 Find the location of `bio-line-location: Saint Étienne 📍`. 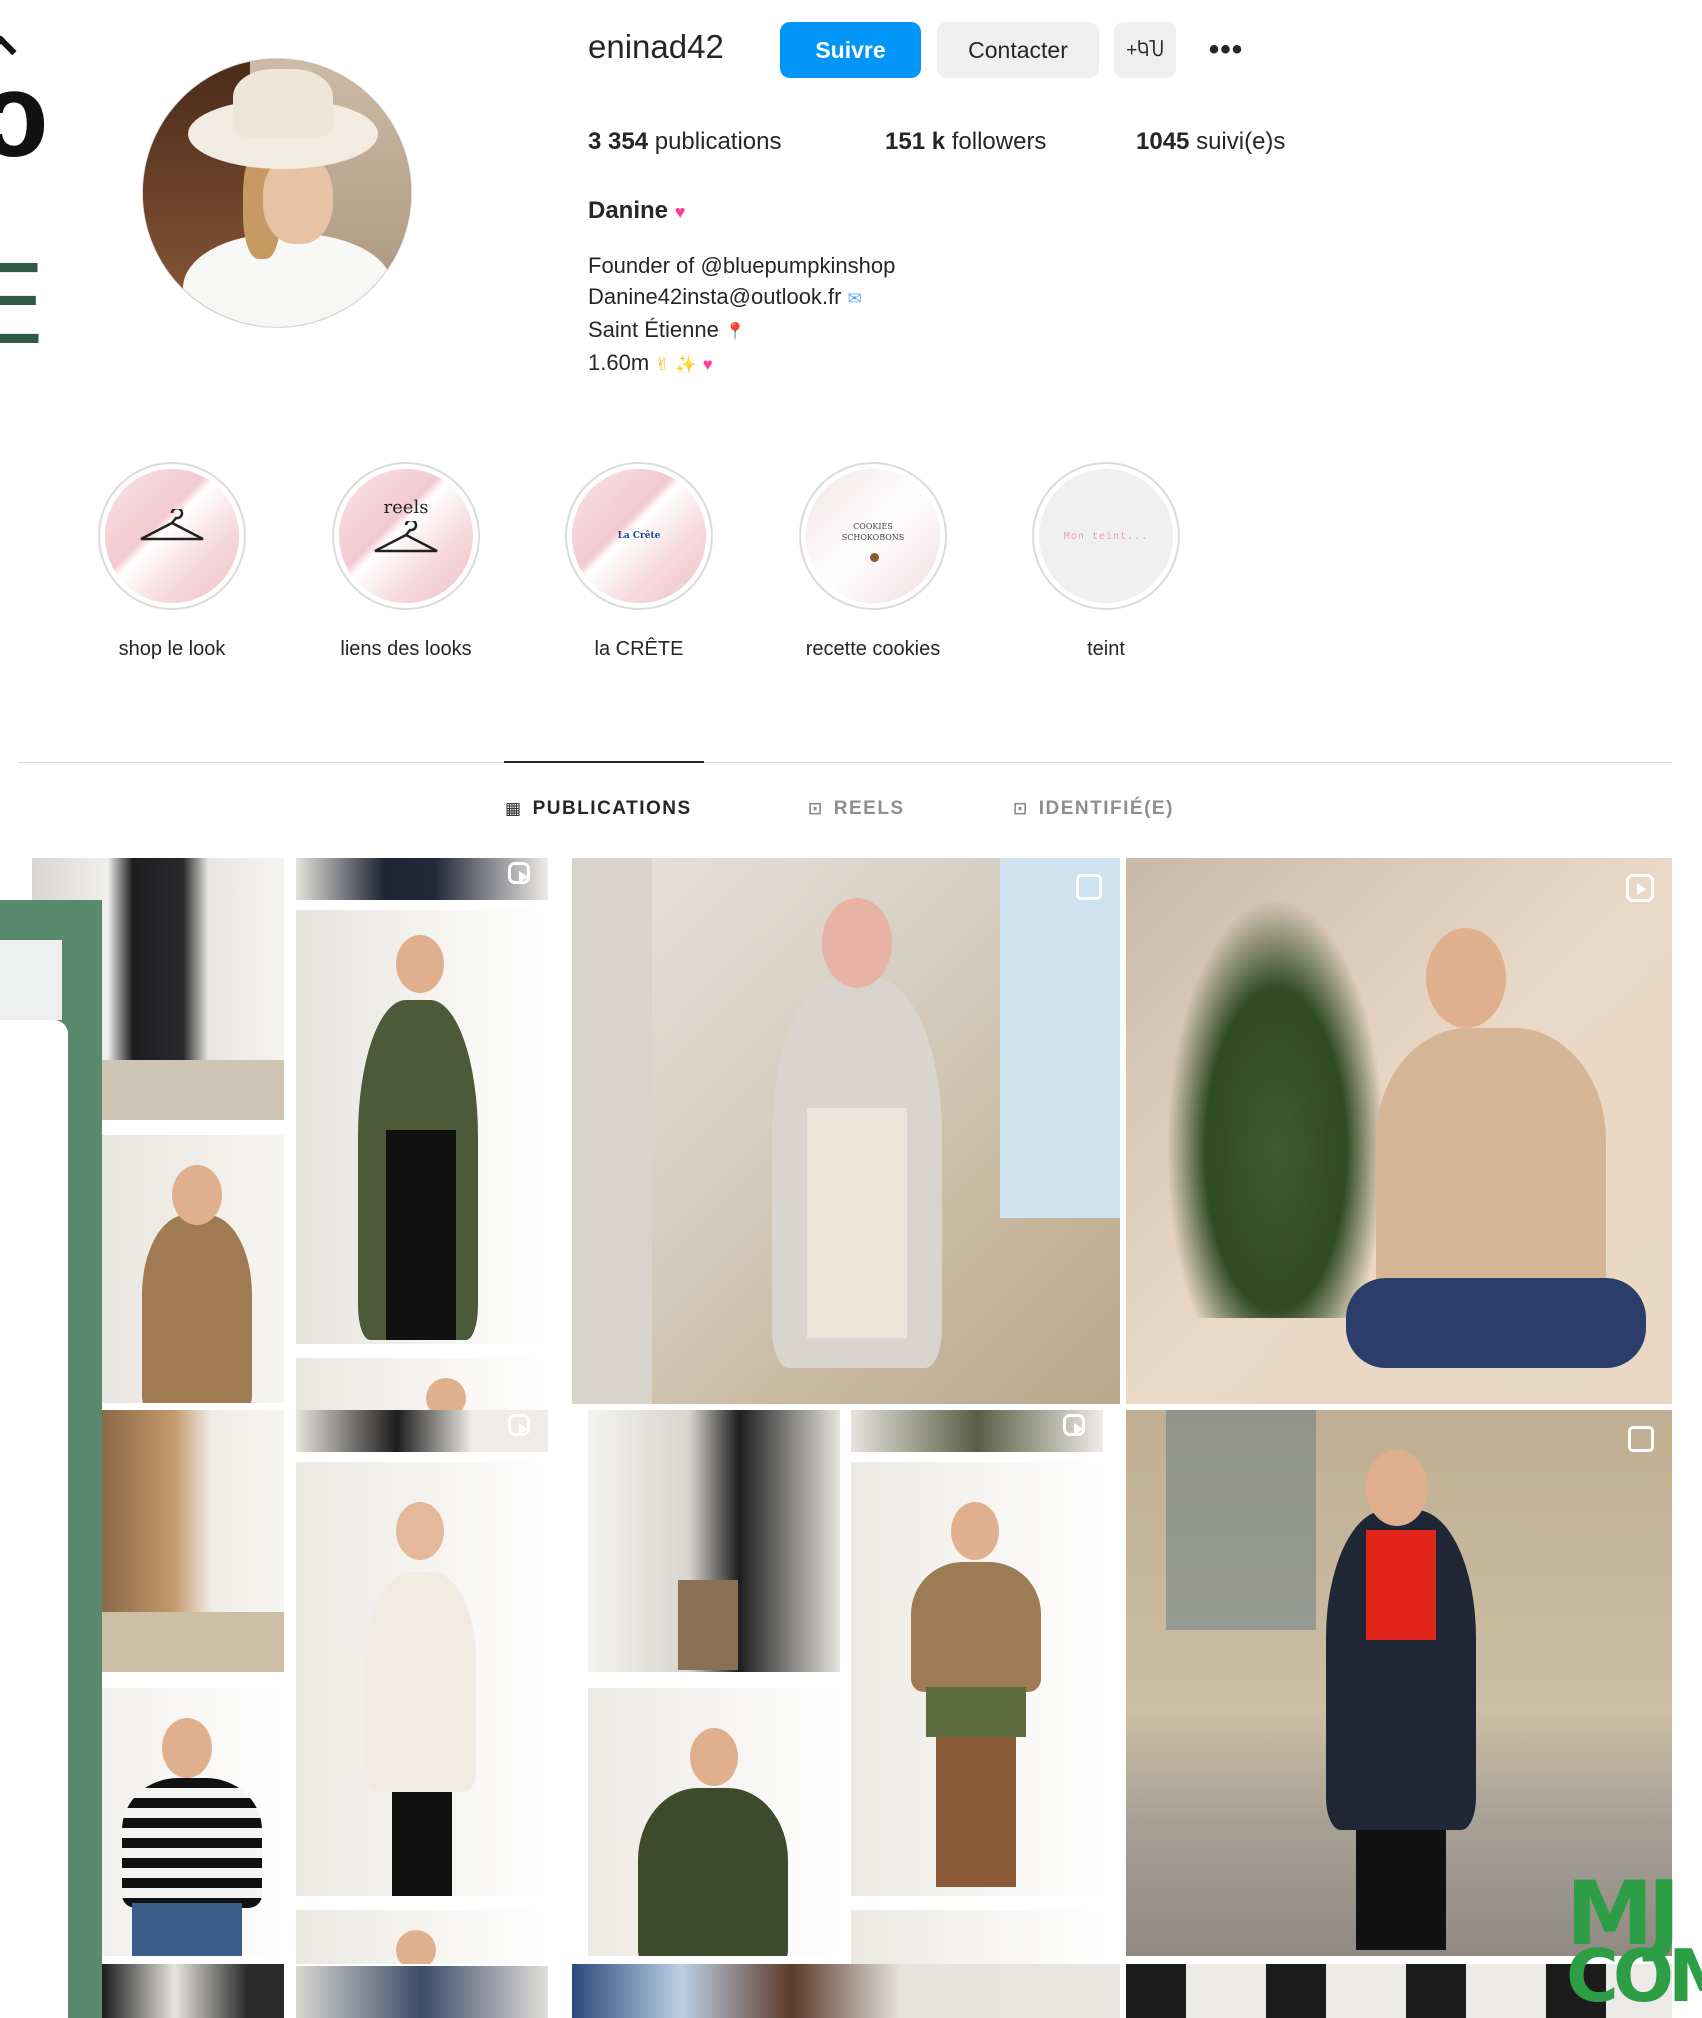

bio-line-location: Saint Étienne 📍 is located at coordinates (667, 329).